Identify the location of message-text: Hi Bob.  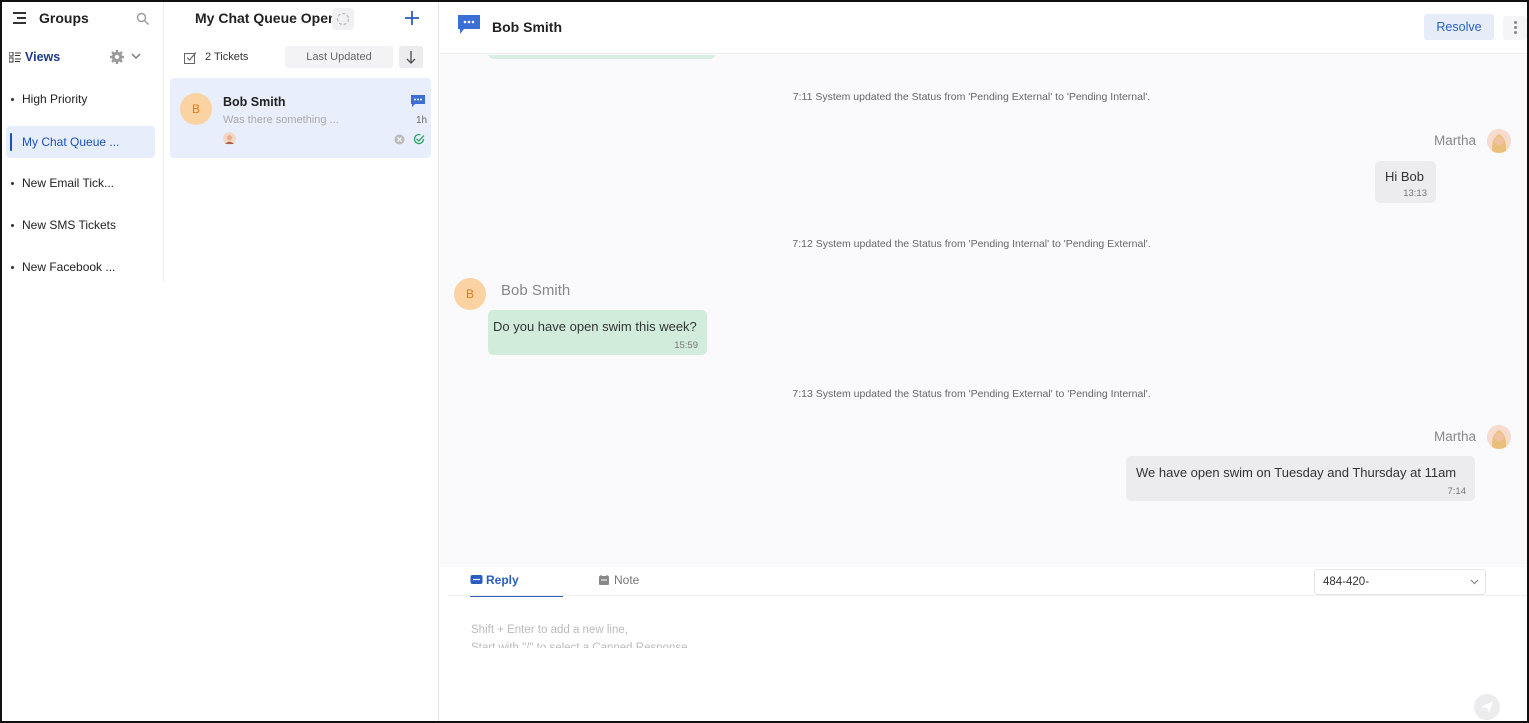
(1405, 176).